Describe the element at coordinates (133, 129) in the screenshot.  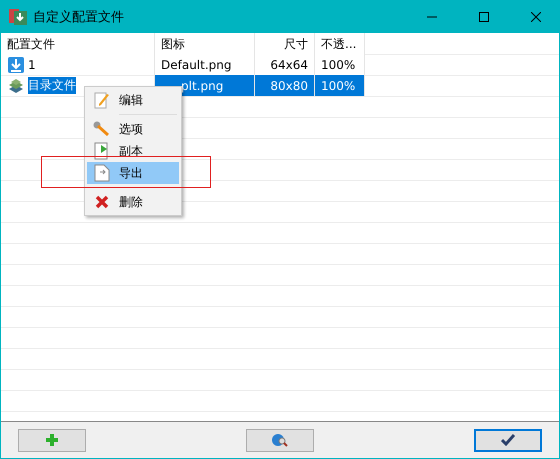
I see `menu-item: 选项` at that location.